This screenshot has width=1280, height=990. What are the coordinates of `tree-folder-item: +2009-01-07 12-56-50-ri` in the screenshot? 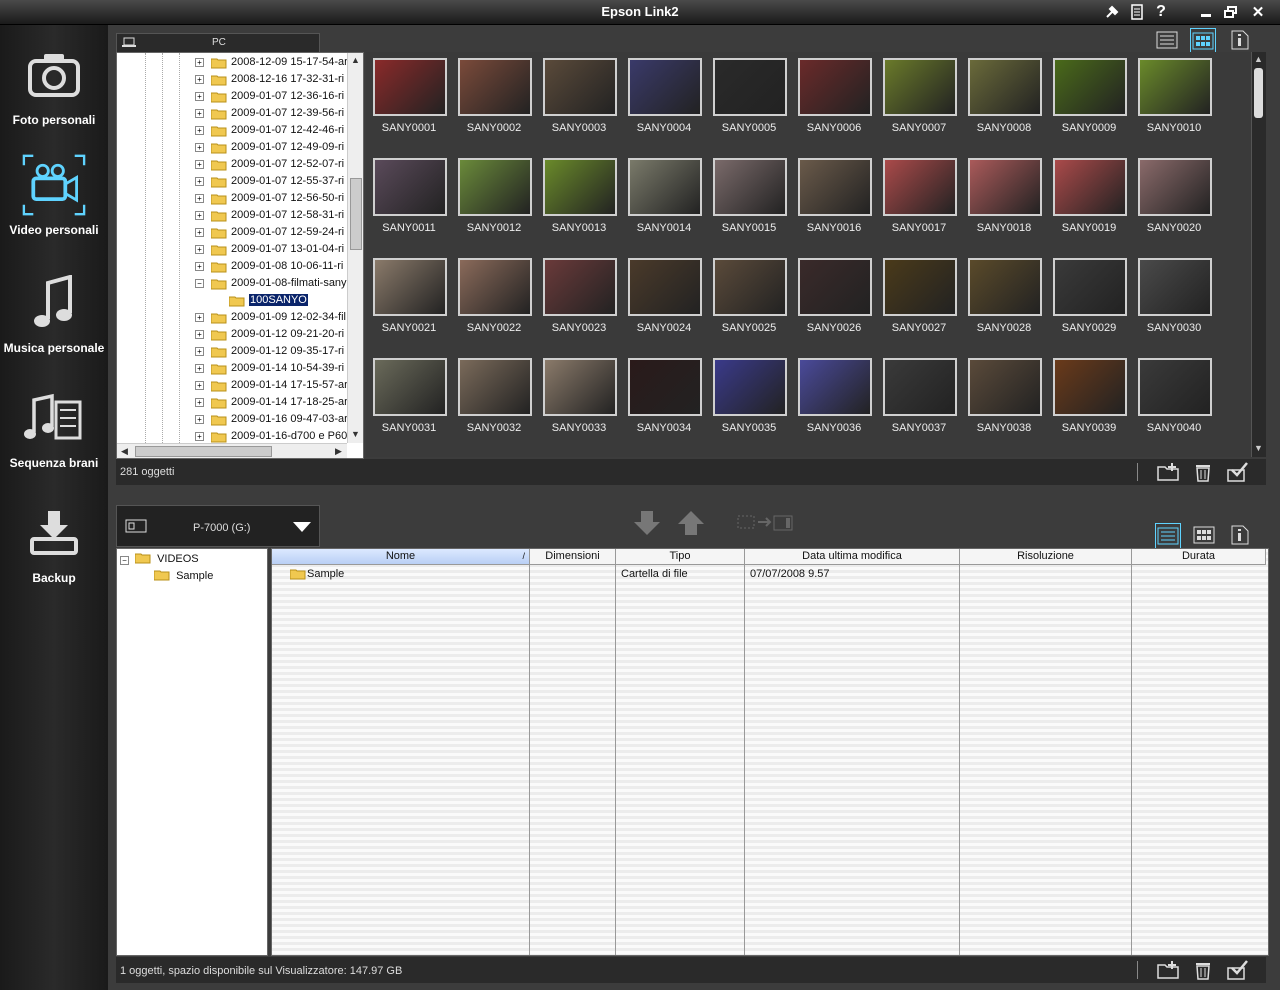 It's located at (232, 198).